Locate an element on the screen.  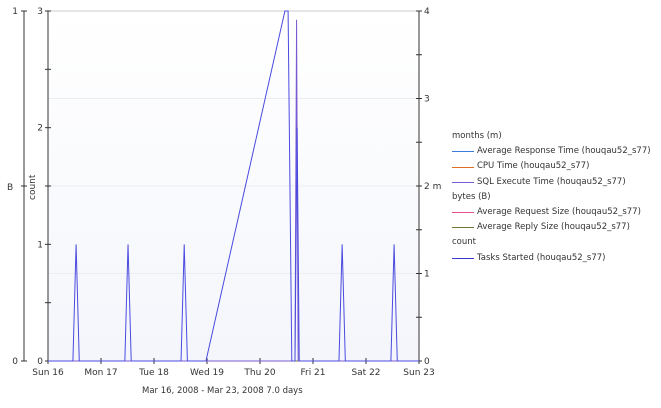
x-tick-label: Sat 22 is located at coordinates (365, 373).